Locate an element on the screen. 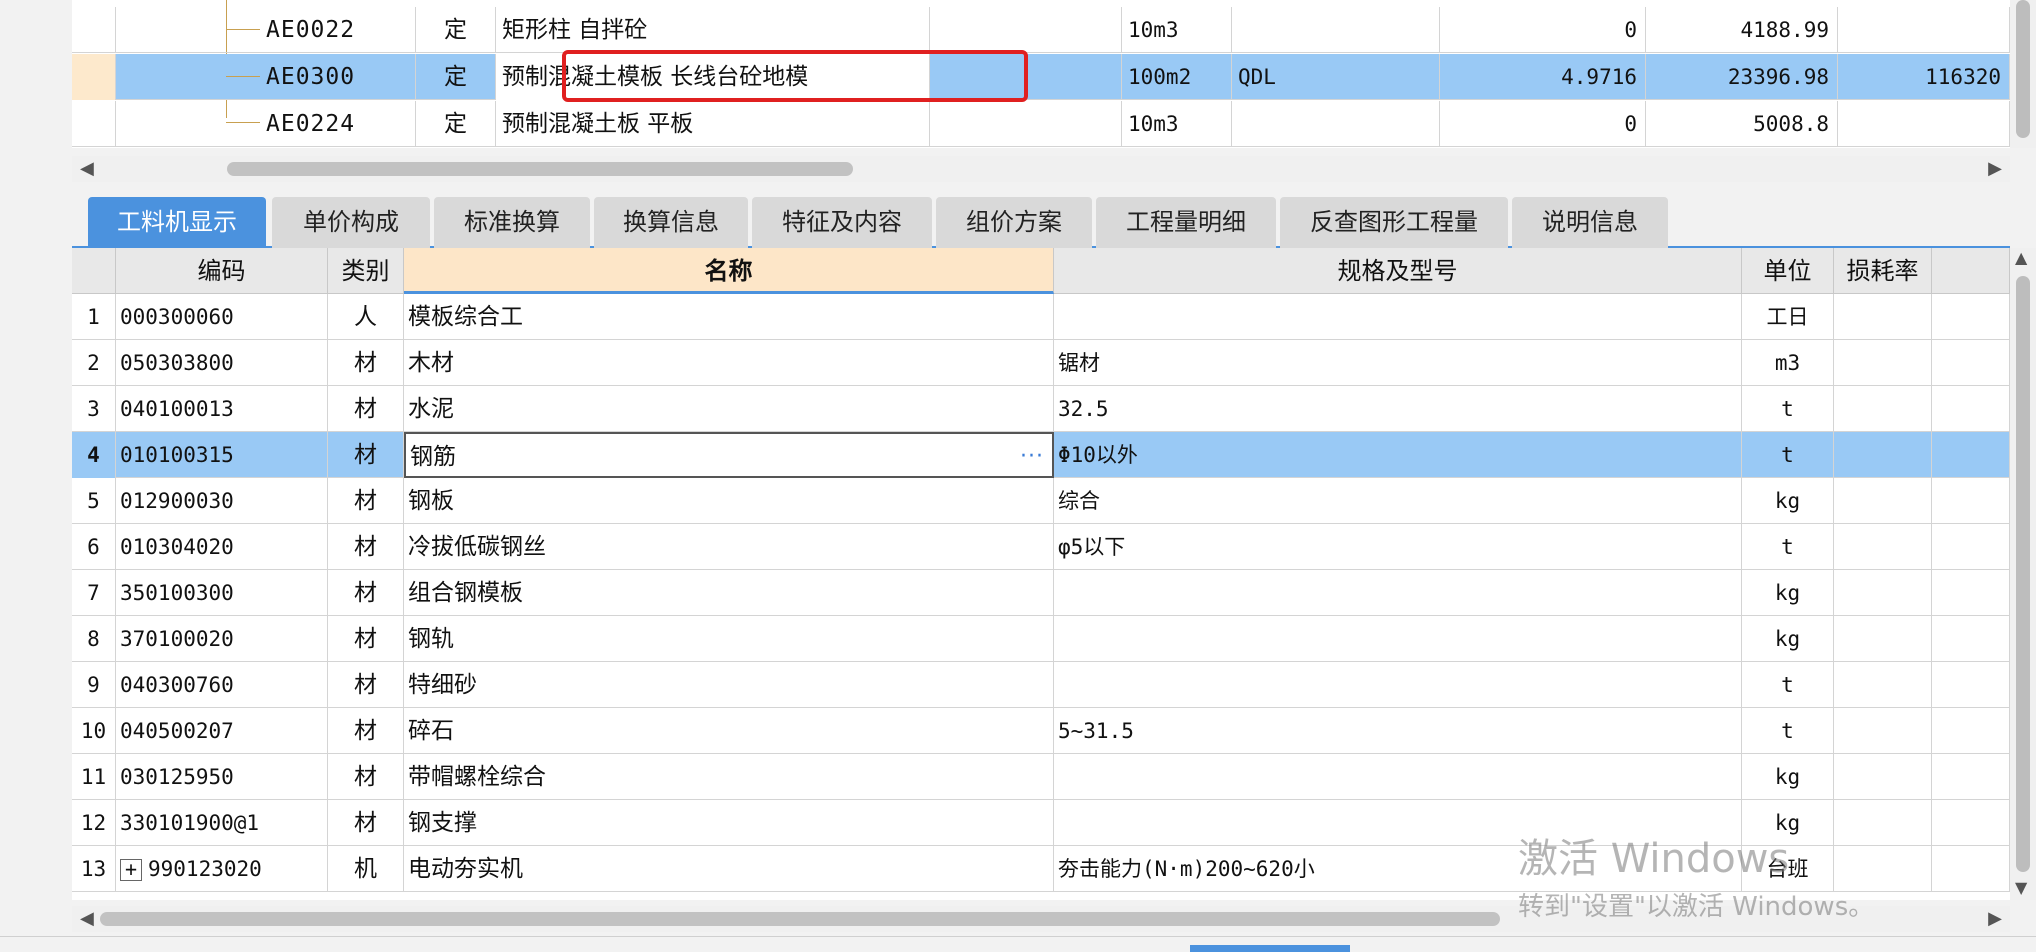 This screenshot has width=2036, height=952. resource-spec: 32.5 is located at coordinates (1398, 409).